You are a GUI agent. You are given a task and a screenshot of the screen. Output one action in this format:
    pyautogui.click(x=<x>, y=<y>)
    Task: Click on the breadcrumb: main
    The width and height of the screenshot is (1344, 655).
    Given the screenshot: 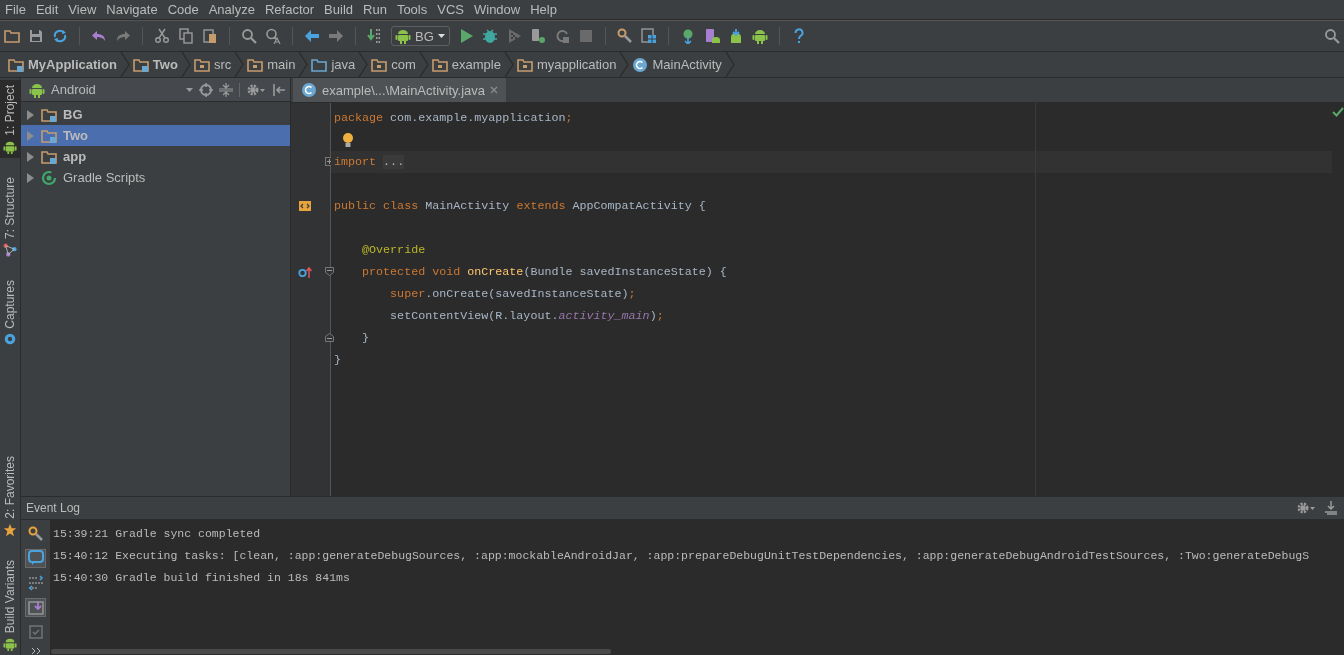 What is the action you would take?
    pyautogui.click(x=271, y=64)
    